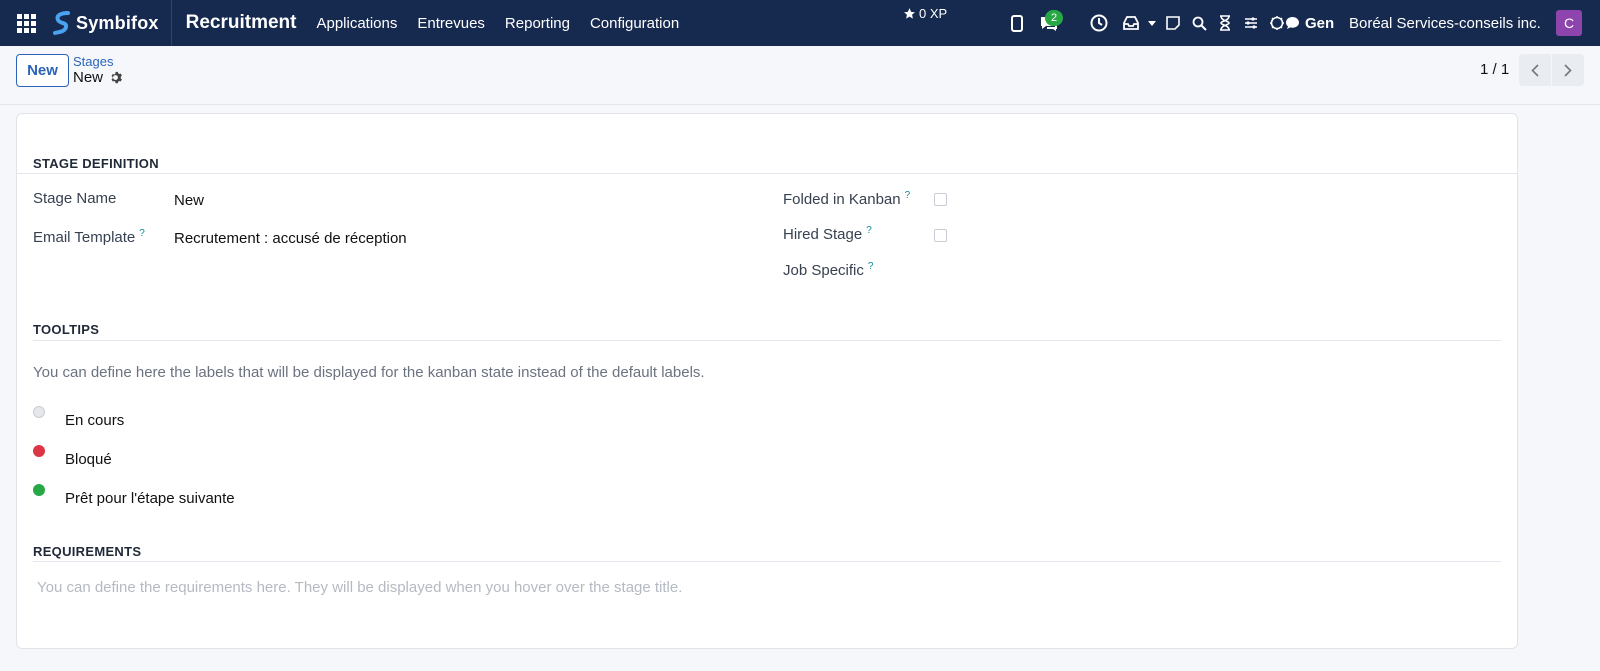  I want to click on section-title-tooltips: TOOLTIPS, so click(66, 329).